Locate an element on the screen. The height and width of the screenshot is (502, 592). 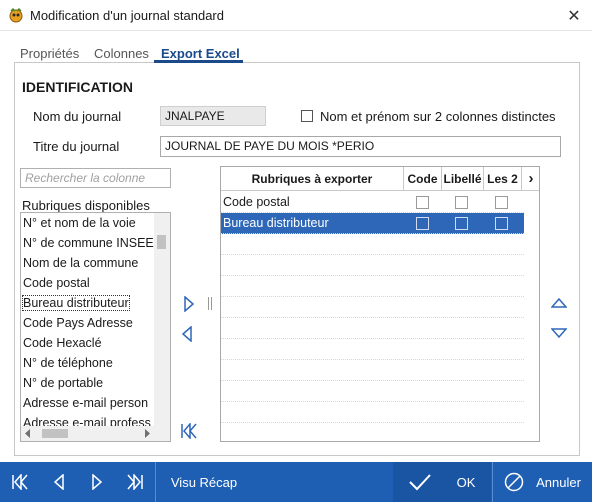
list-item: Nom de la commune is located at coordinates (80, 263).